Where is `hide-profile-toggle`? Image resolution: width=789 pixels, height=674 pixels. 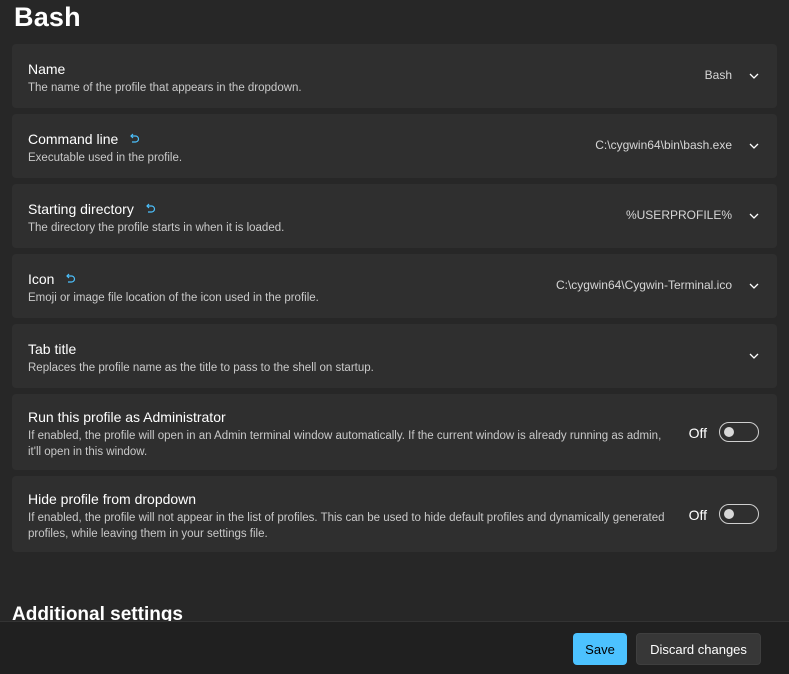
hide-profile-toggle is located at coordinates (739, 514).